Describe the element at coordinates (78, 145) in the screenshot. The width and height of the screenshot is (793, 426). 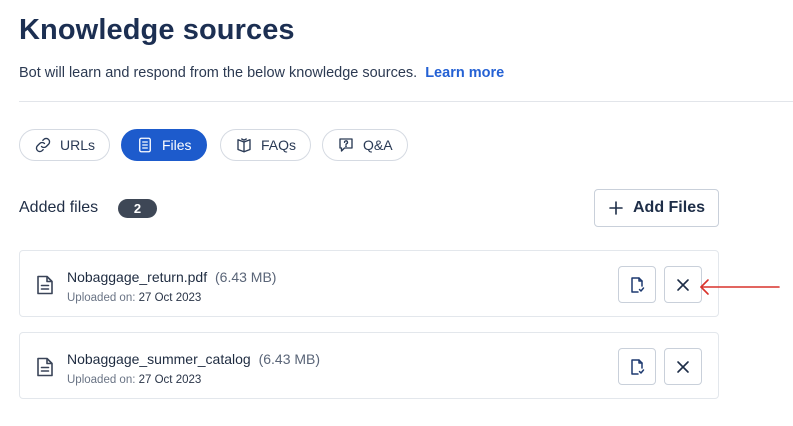
I see `tab-label: URLs` at that location.